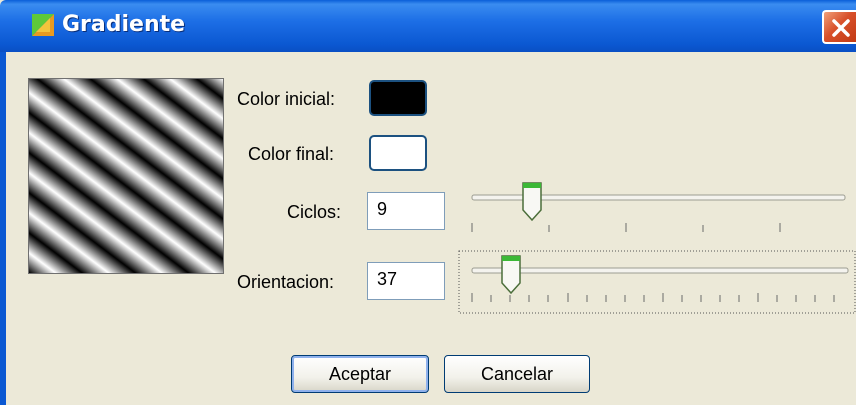 This screenshot has width=856, height=405. Describe the element at coordinates (286, 99) in the screenshot. I see `color-inicial-label: Color inicial:` at that location.